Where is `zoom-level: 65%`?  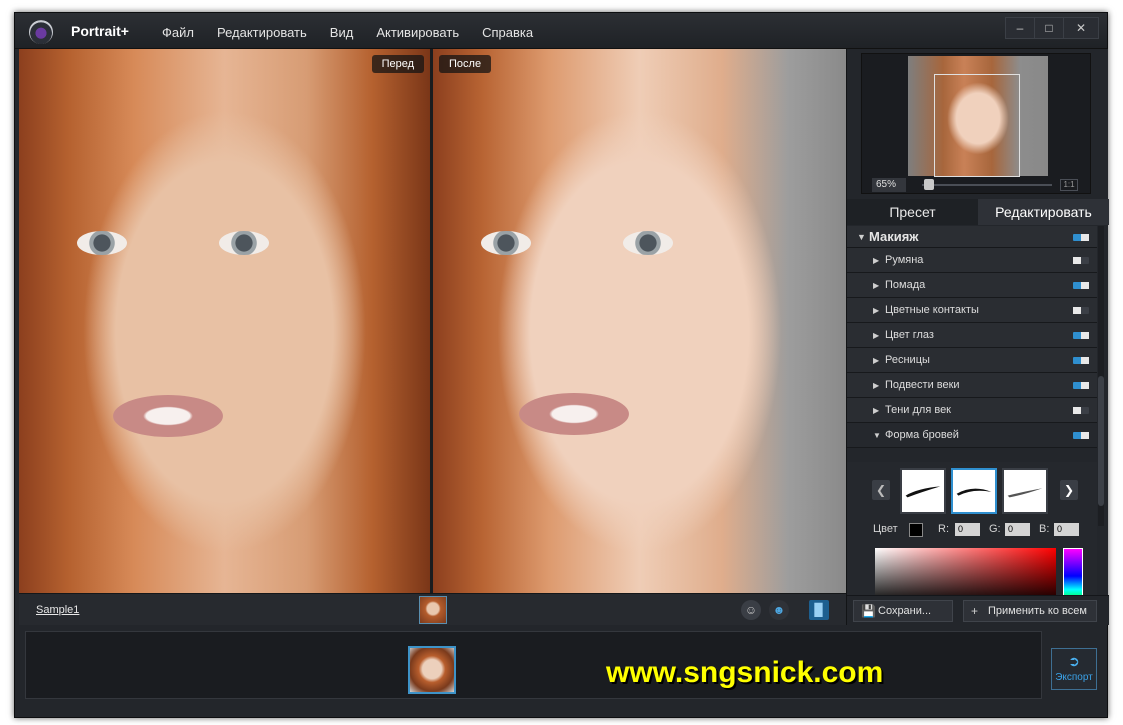 zoom-level: 65% is located at coordinates (889, 185).